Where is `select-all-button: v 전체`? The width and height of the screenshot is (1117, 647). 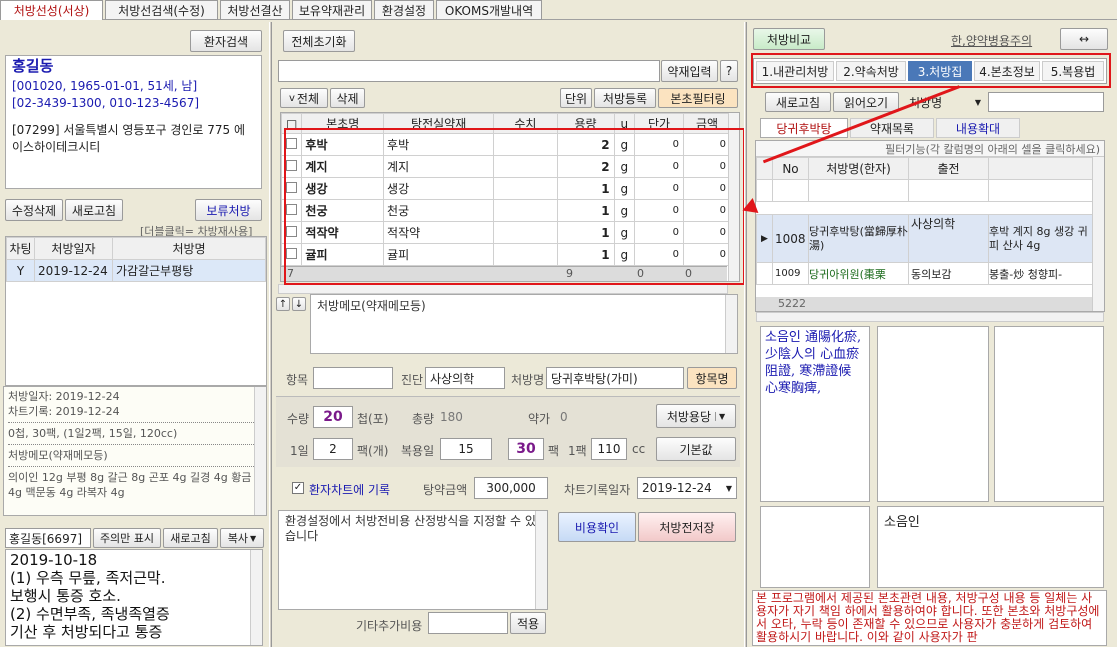 select-all-button: v 전체 is located at coordinates (304, 98).